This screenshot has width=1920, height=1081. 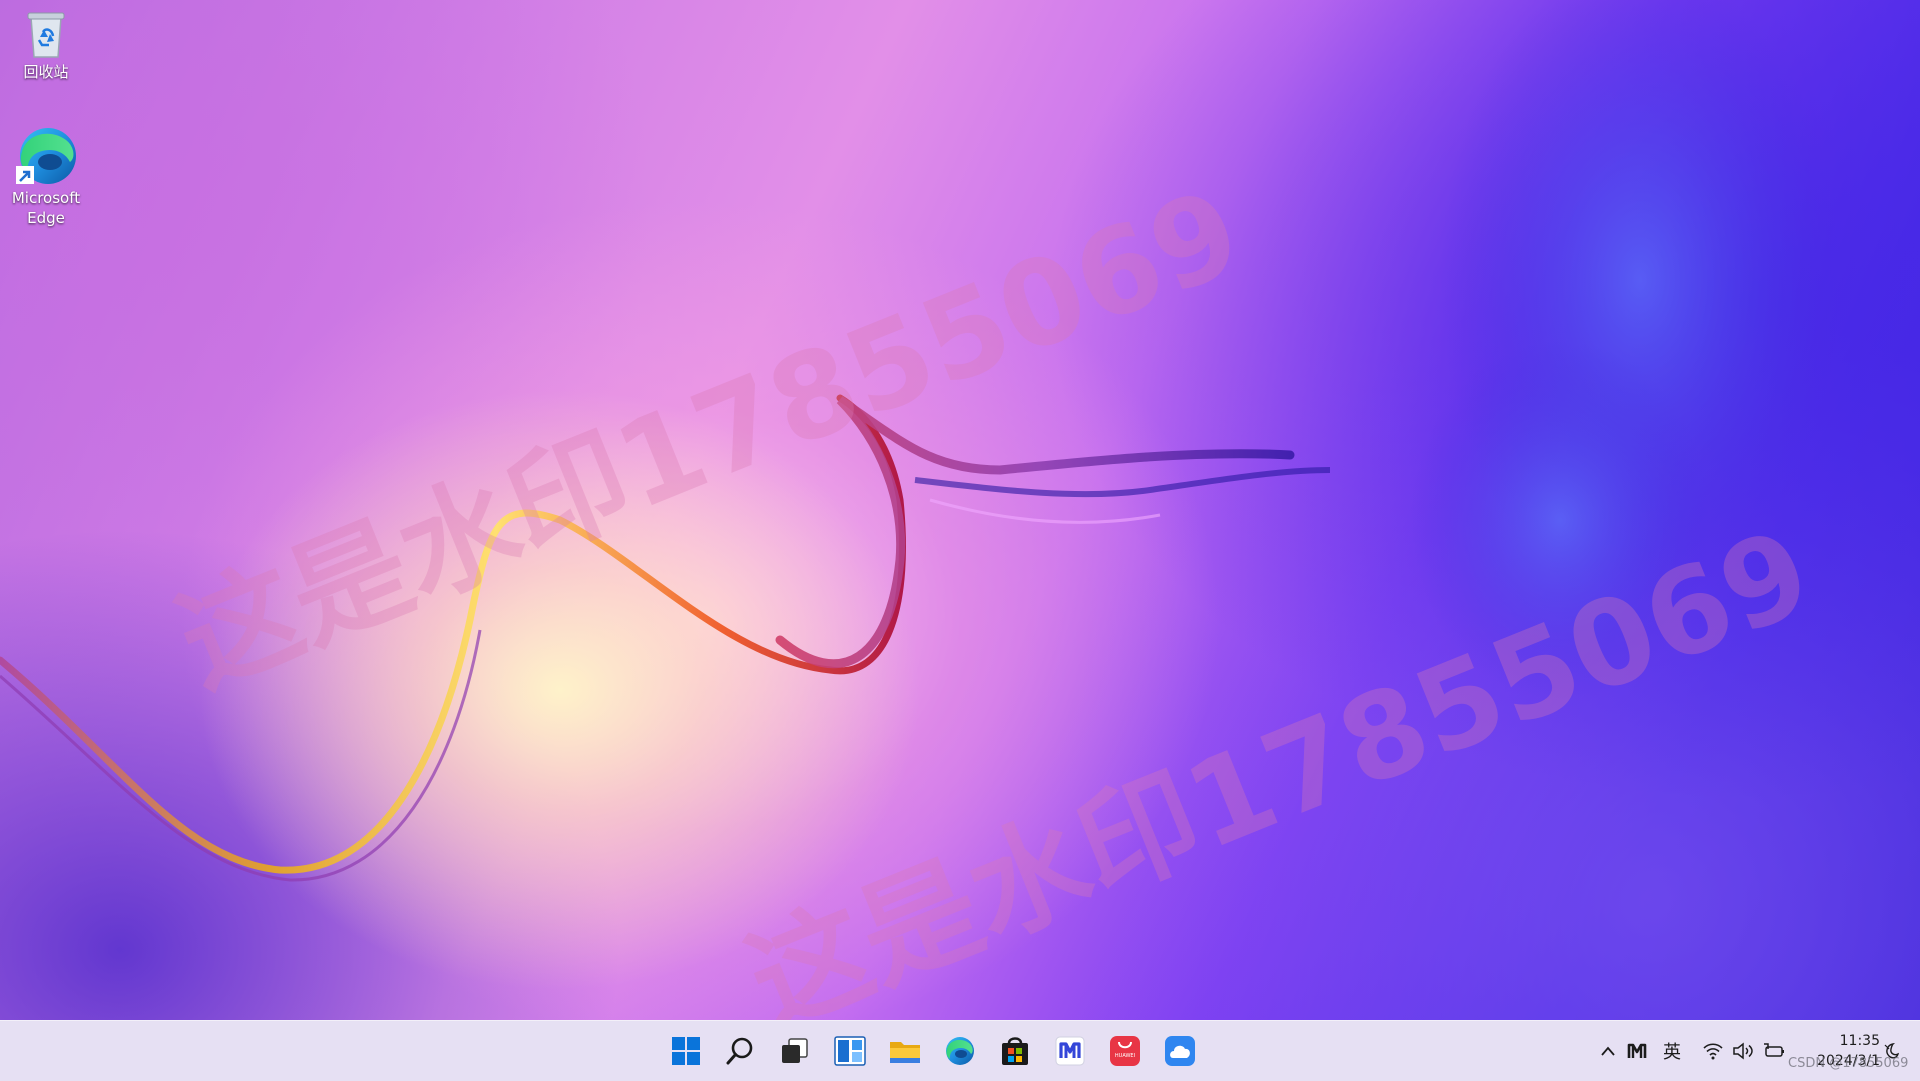 I want to click on taskbar: HUAWEI 英 11:35 2024/3/1, so click(x=960, y=1050).